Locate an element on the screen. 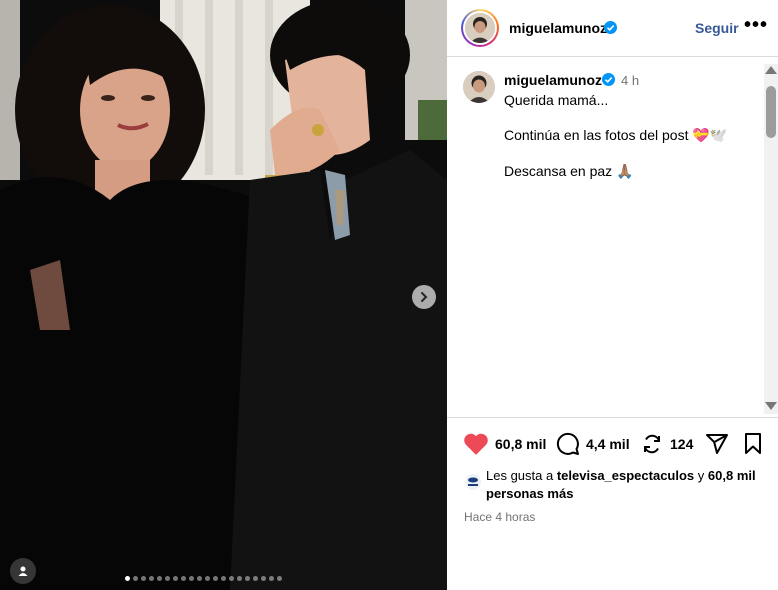 The width and height of the screenshot is (778, 590). caption-author-avatar is located at coordinates (479, 87).